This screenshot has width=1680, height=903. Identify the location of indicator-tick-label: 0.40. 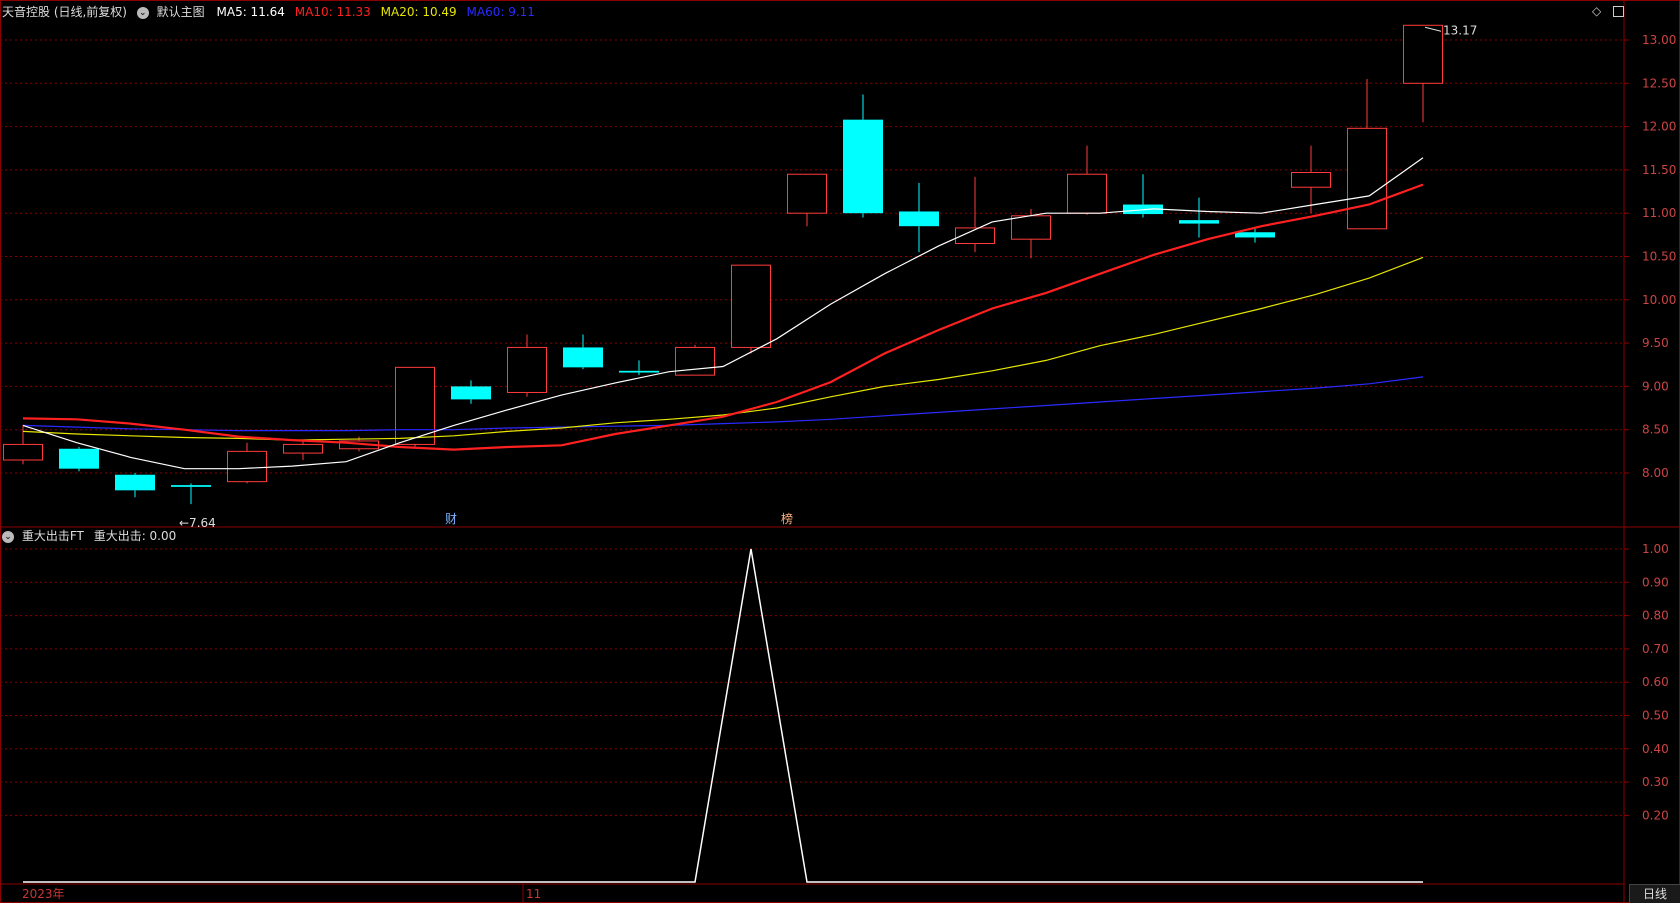
(1655, 749).